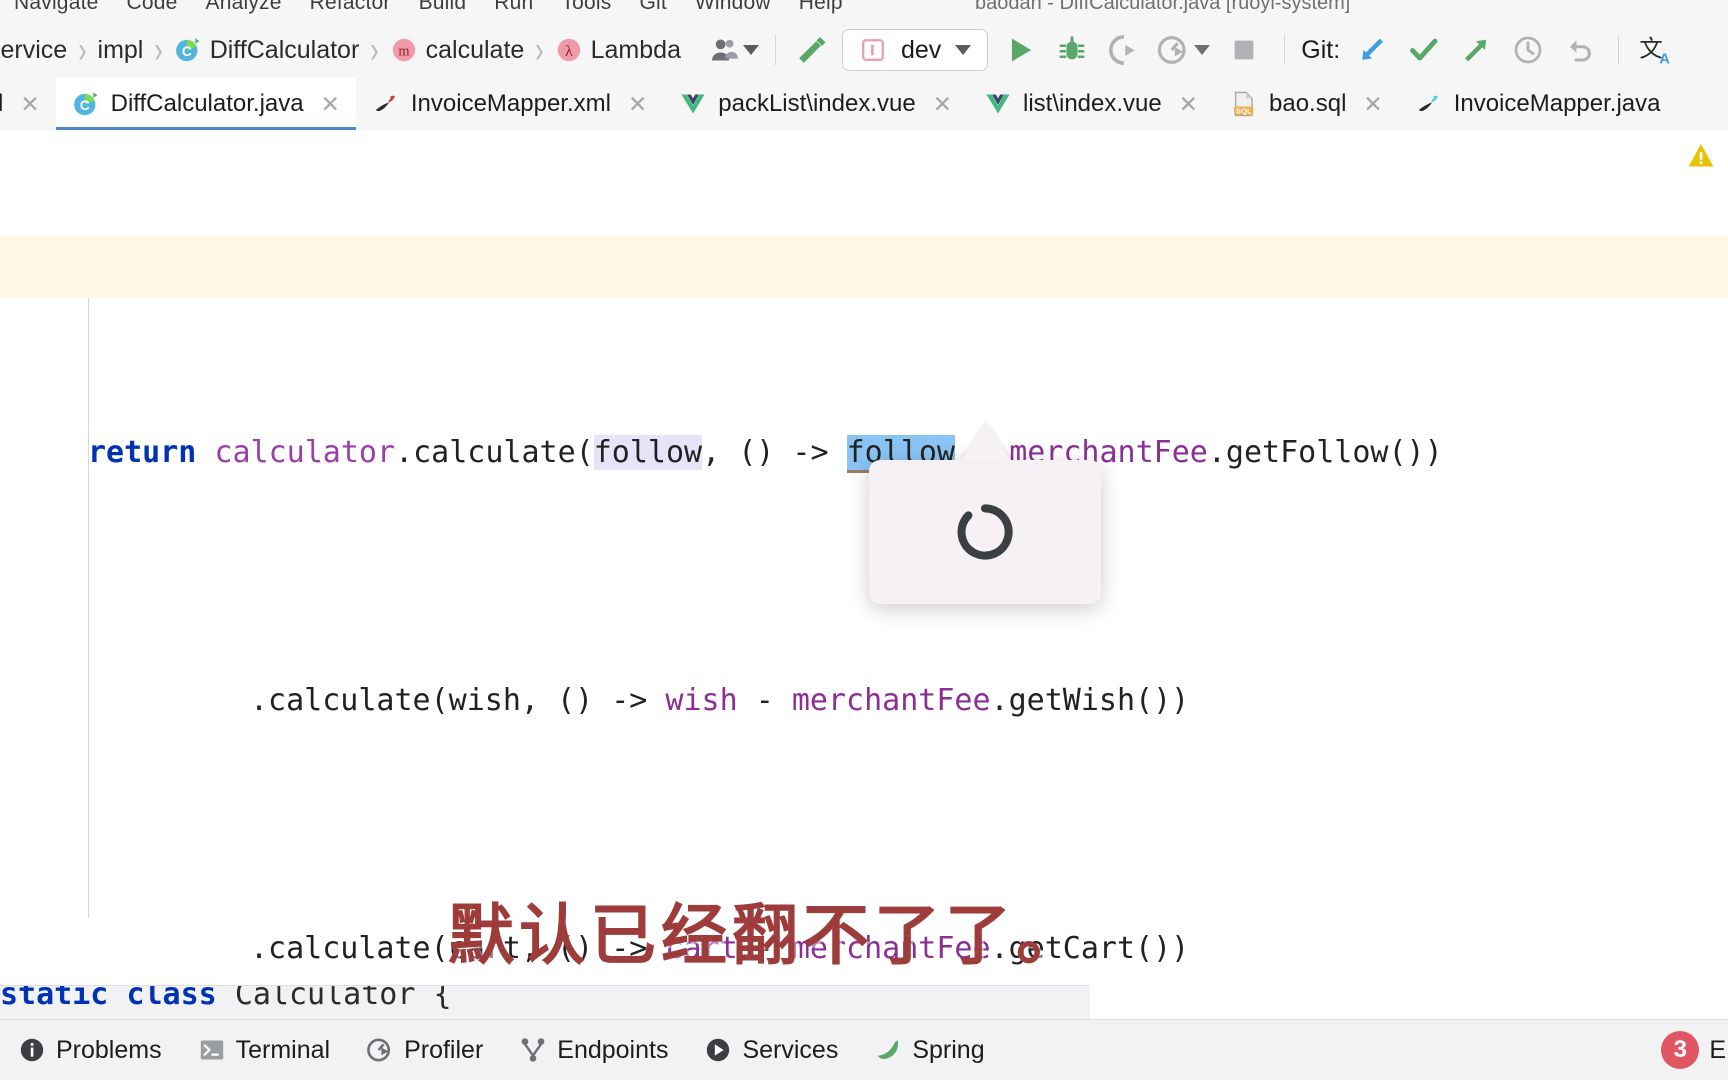 The width and height of the screenshot is (1728, 1080). What do you see at coordinates (1325, 452) in the screenshot?
I see `code-token-plain: .getFollow())` at bounding box center [1325, 452].